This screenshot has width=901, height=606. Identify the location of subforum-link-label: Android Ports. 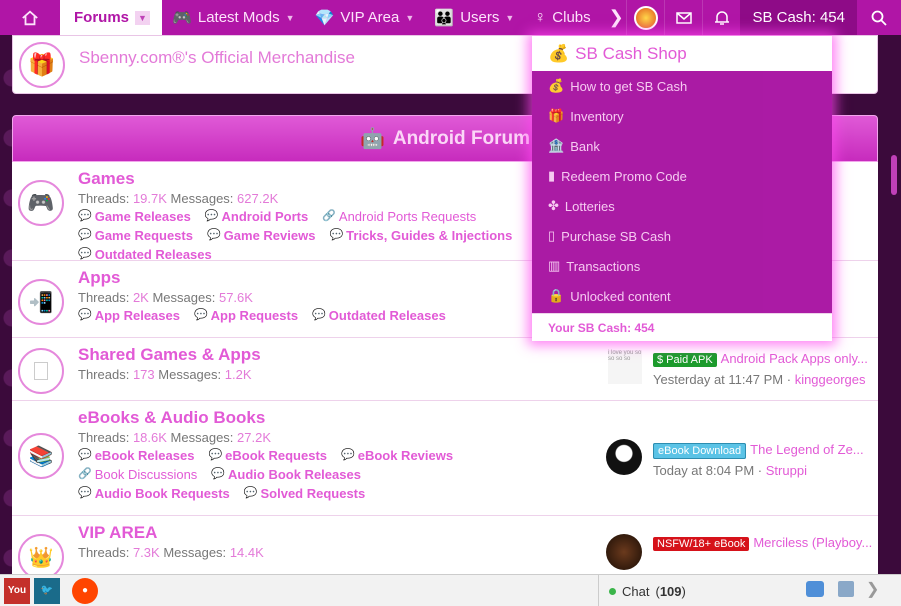
(265, 216).